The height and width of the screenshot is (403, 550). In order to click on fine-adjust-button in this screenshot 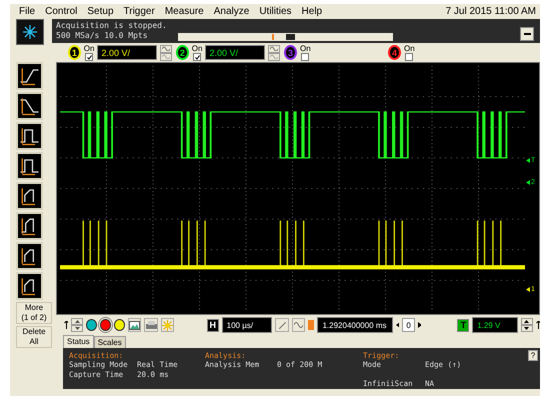, I will do `click(282, 325)`.